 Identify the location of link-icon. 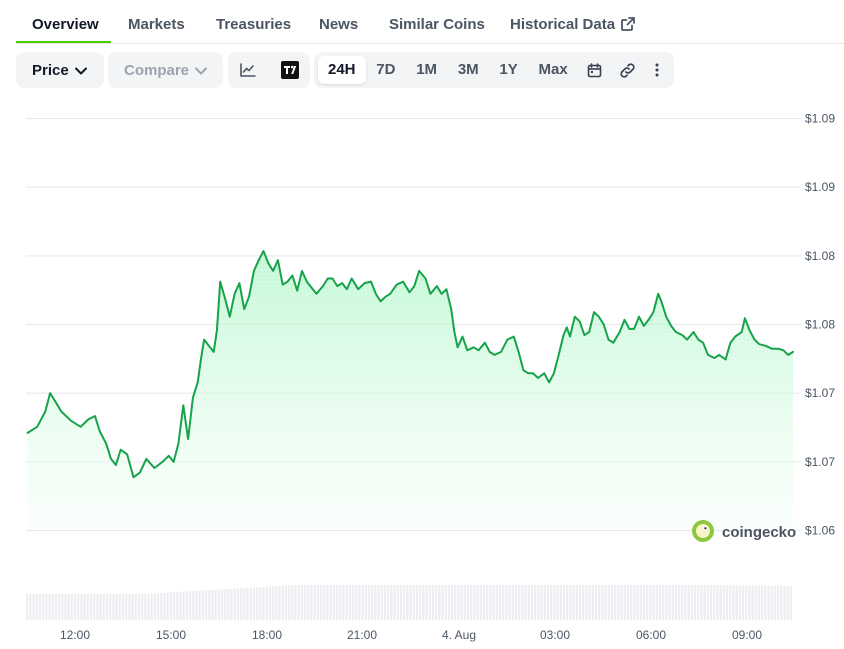
(627, 70).